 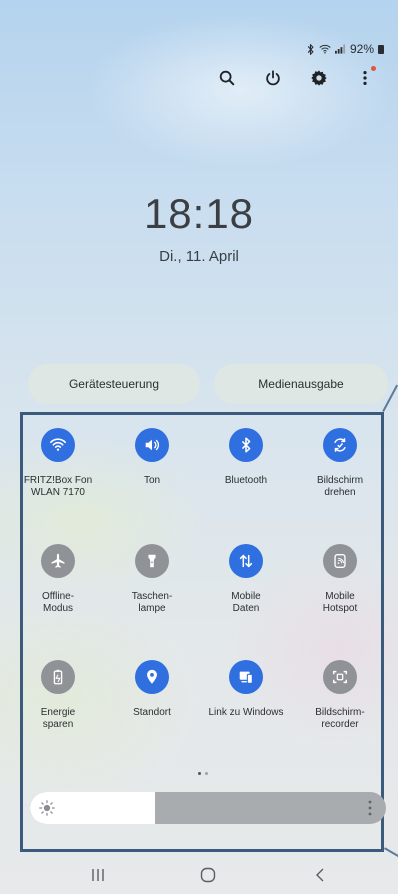 I want to click on home-button, so click(x=208, y=875).